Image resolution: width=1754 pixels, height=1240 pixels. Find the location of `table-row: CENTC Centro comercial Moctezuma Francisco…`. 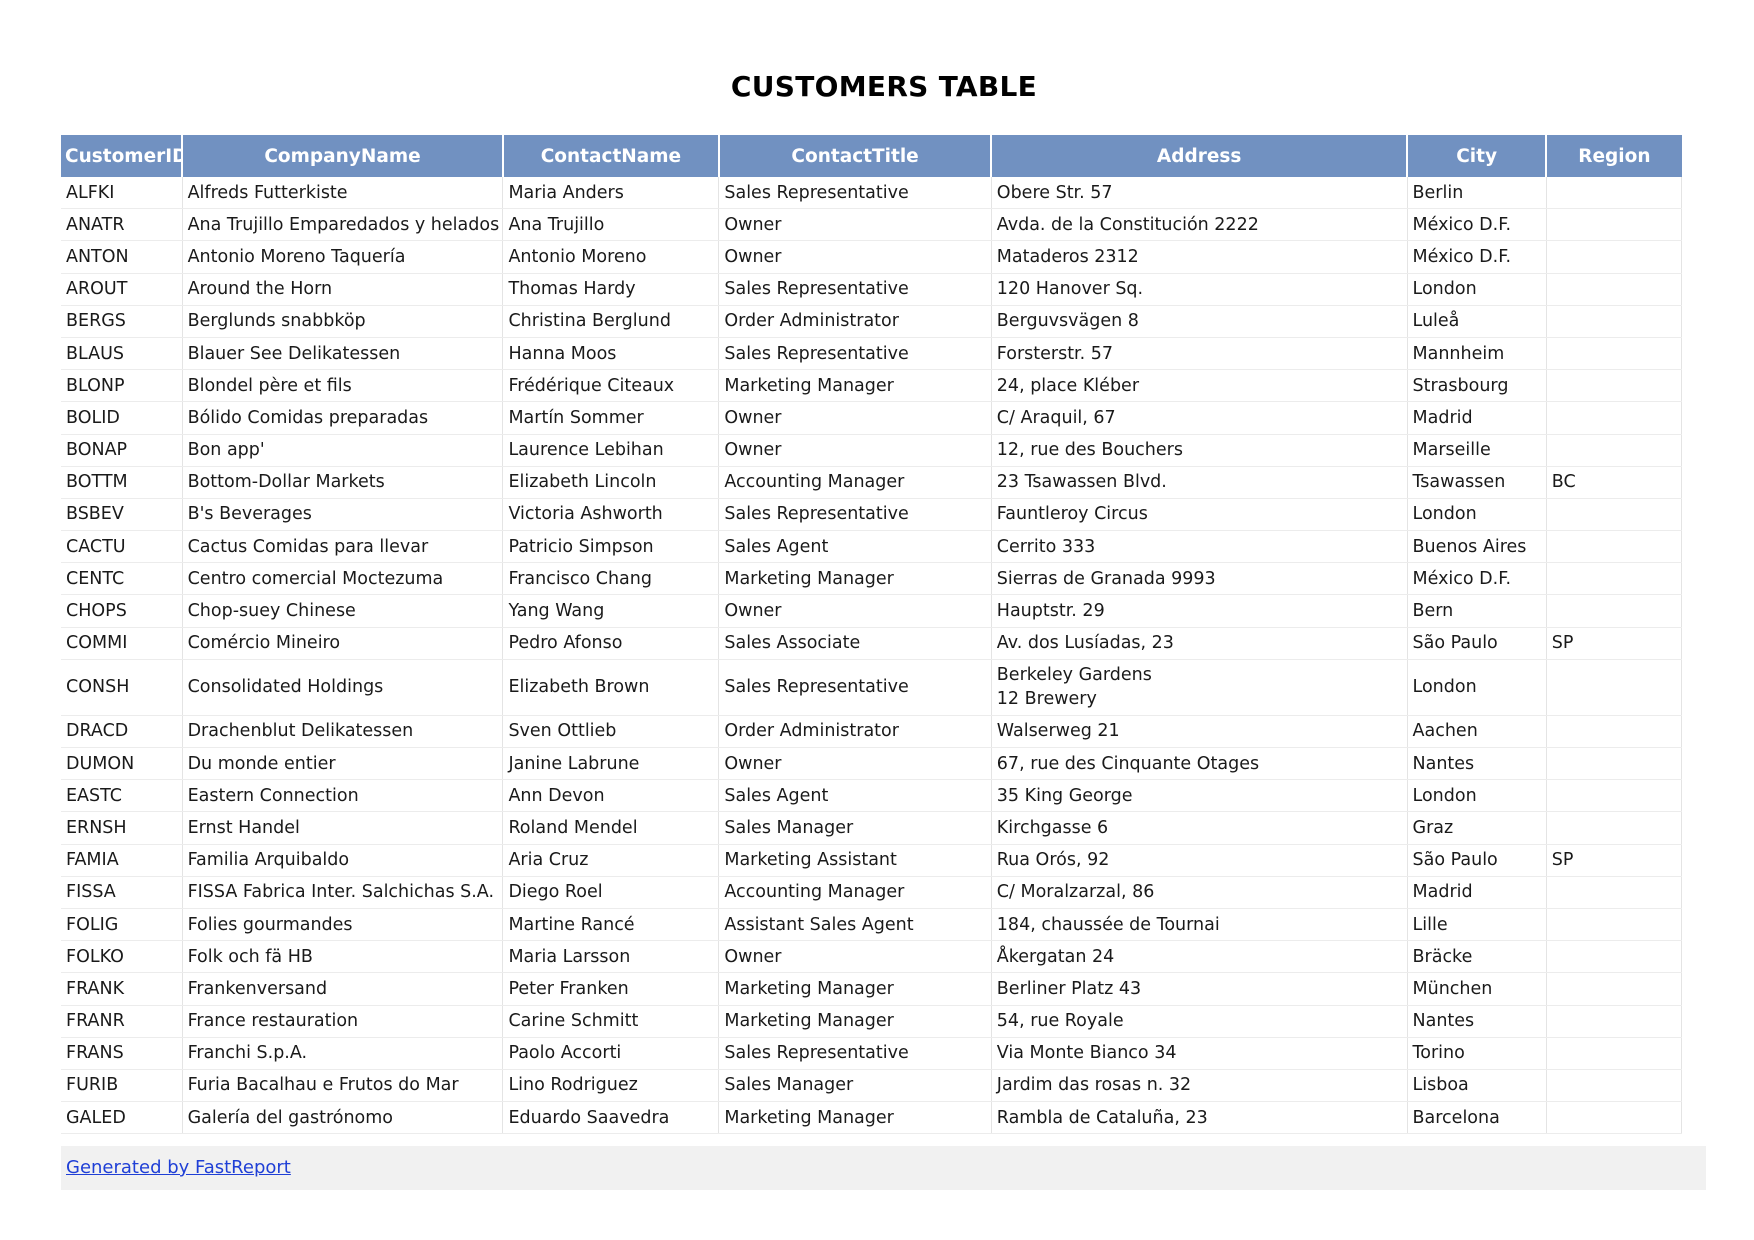

table-row: CENTC Centro comercial Moctezuma Francisco… is located at coordinates (872, 579).